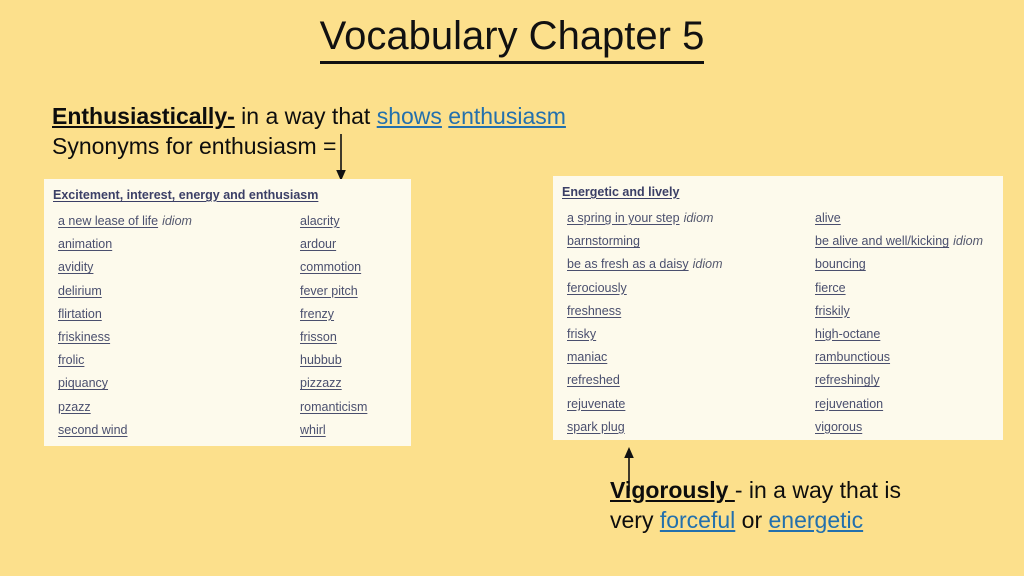  What do you see at coordinates (691, 311) in the screenshot?
I see `list-item: freshness` at bounding box center [691, 311].